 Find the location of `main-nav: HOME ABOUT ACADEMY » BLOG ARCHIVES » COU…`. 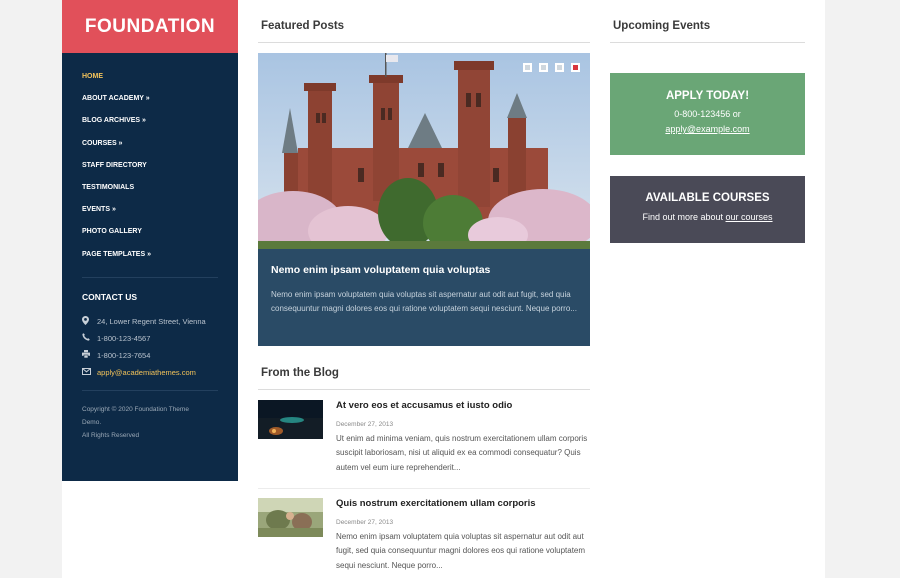

main-nav: HOME ABOUT ACADEMY » BLOG ARCHIVES » COU… is located at coordinates (150, 162).